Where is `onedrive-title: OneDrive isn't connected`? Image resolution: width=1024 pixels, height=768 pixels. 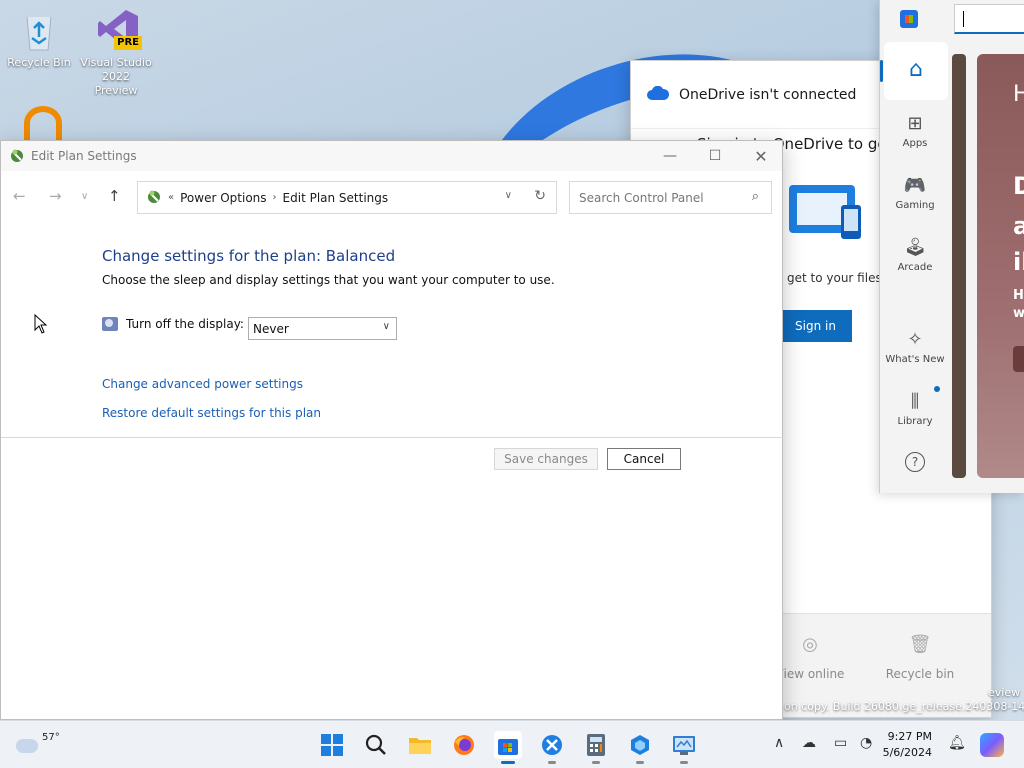
onedrive-title: OneDrive isn't connected is located at coordinates (768, 94).